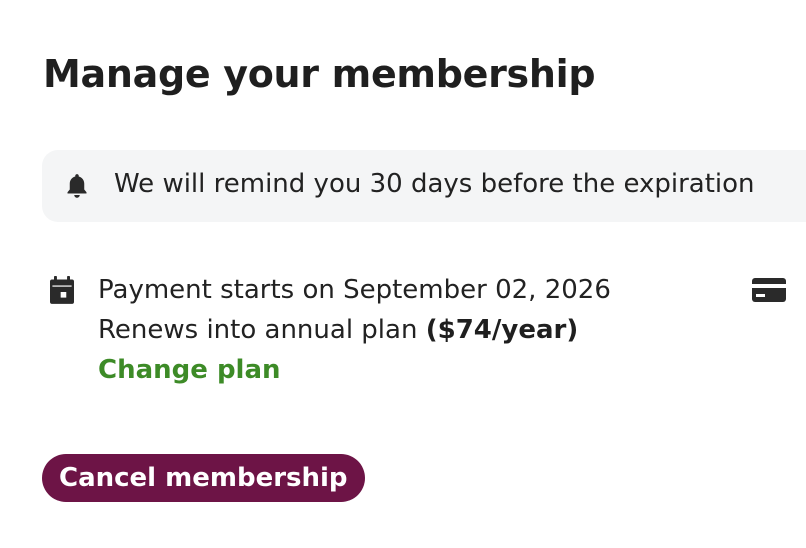  I want to click on change-plan-link: Change plan, so click(189, 370).